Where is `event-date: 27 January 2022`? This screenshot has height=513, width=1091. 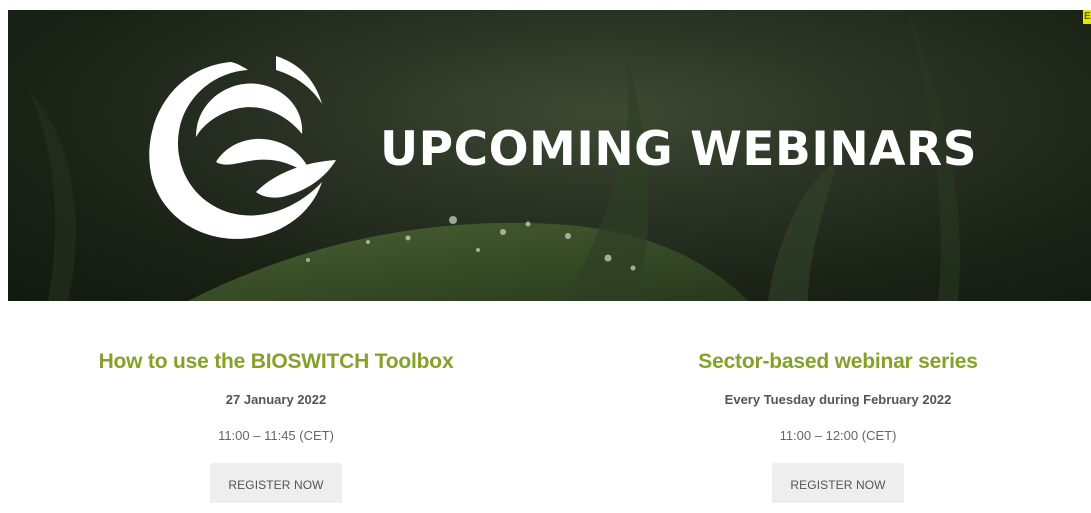
event-date: 27 January 2022 is located at coordinates (276, 399).